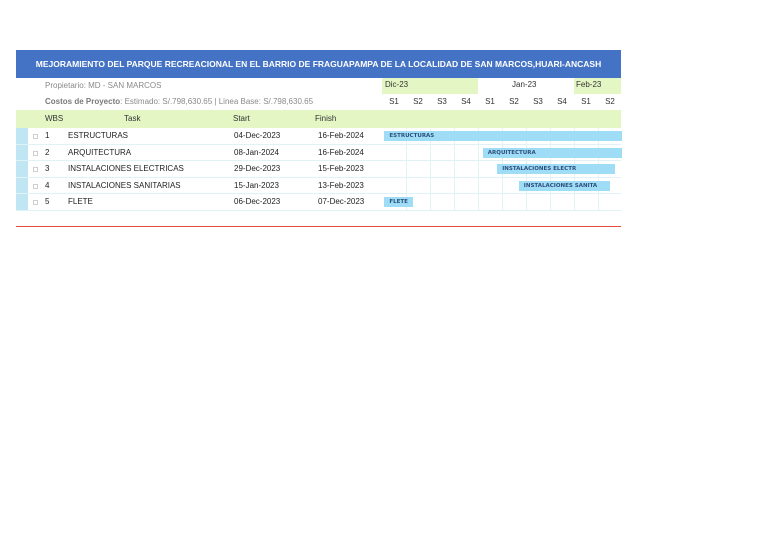 This screenshot has height=543, width=768. Describe the element at coordinates (47, 168) in the screenshot. I see `wbs-cell: 3` at that location.